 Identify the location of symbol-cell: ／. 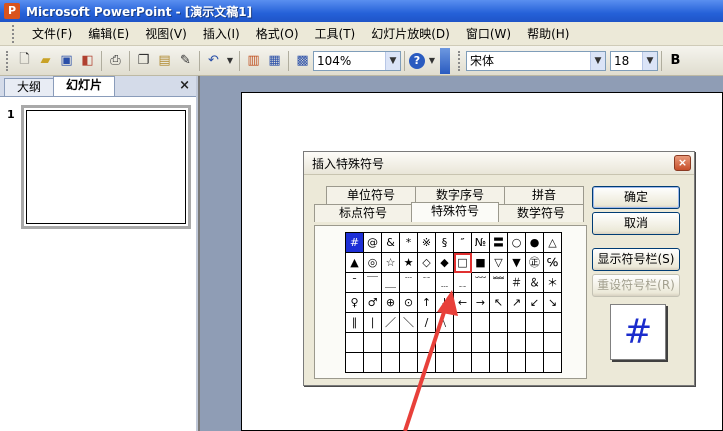
(390, 322).